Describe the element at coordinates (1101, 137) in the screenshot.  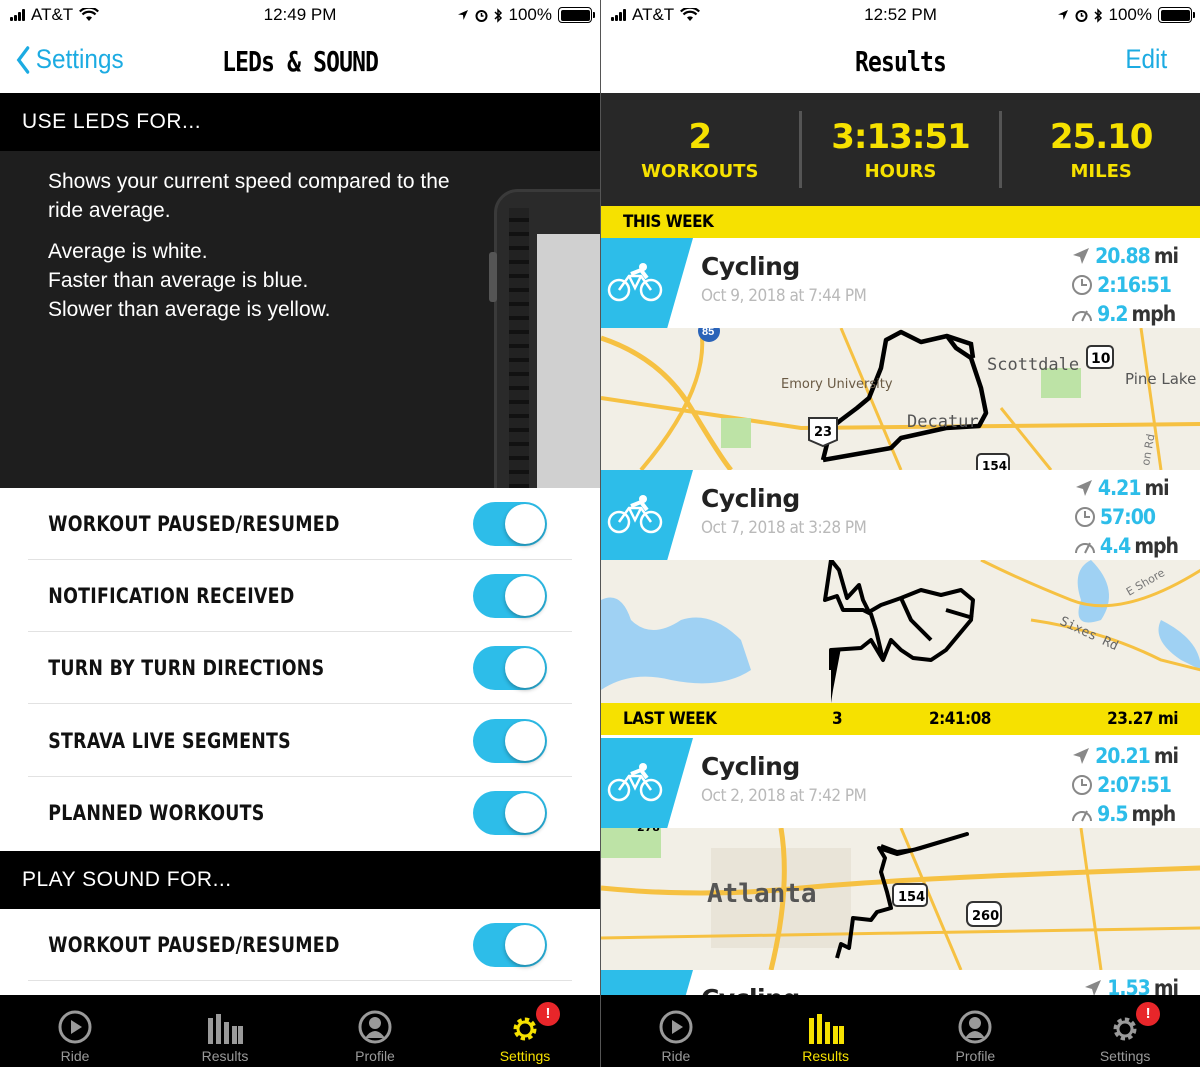
I see `summary-value: 25.10` at that location.